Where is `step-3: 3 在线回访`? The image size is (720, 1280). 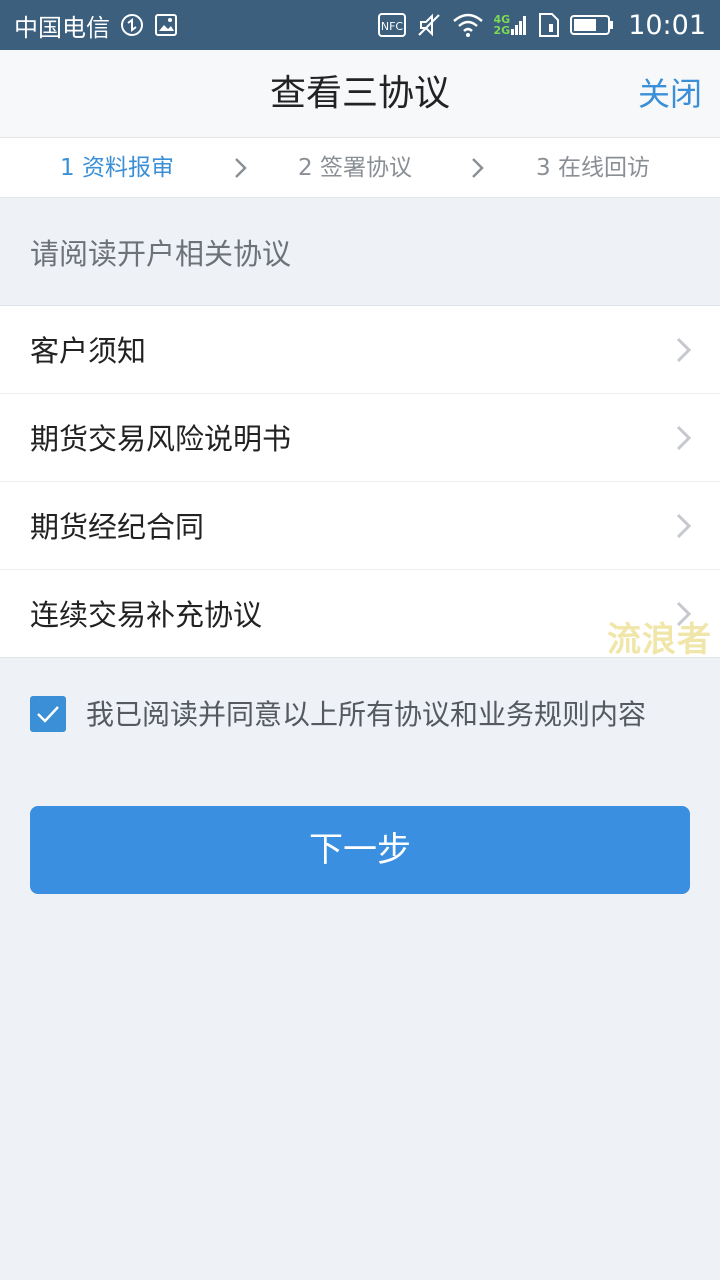
step-3: 3 在线回访 is located at coordinates (593, 168).